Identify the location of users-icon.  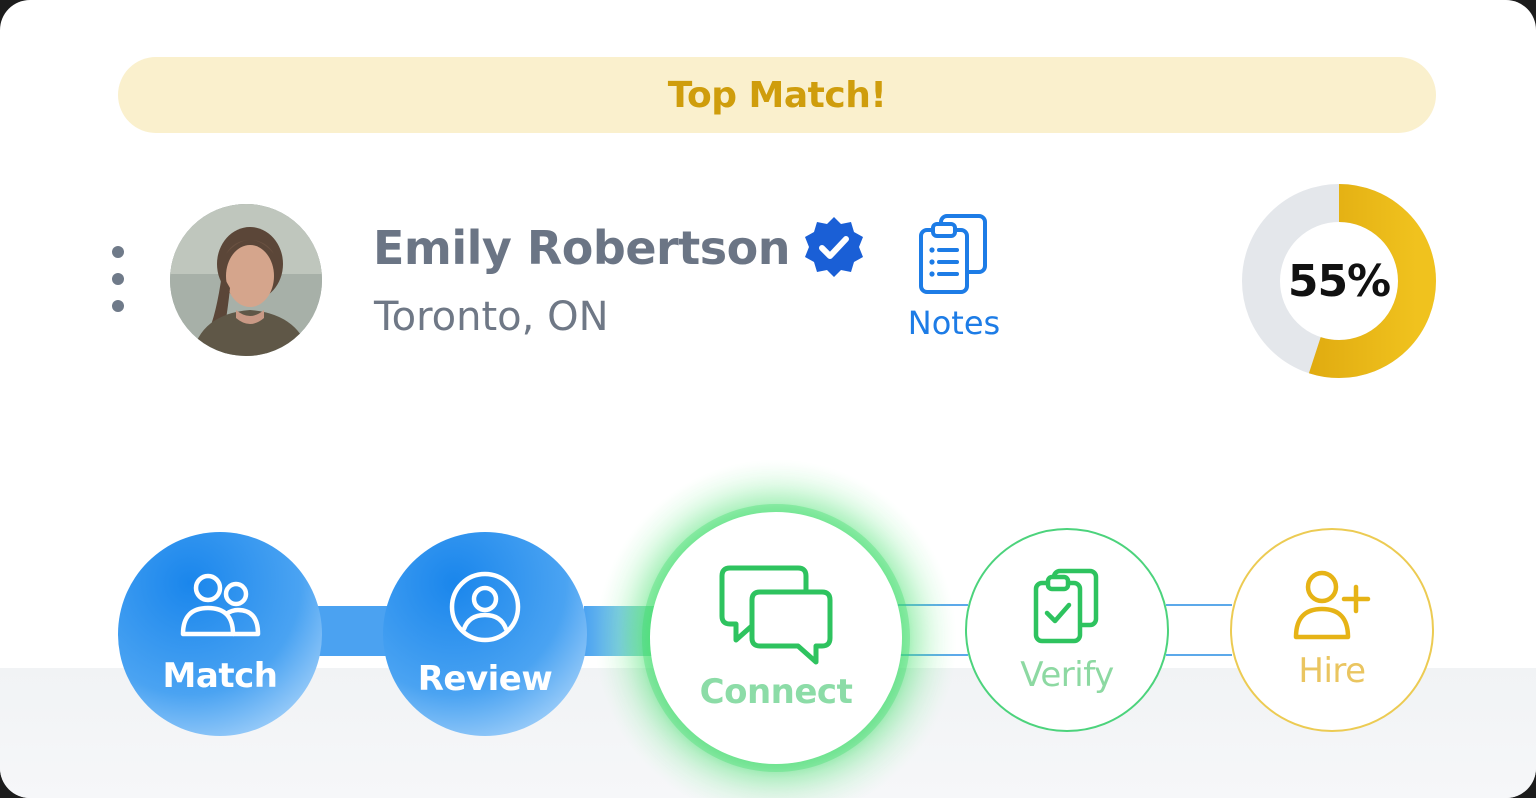
(220, 605).